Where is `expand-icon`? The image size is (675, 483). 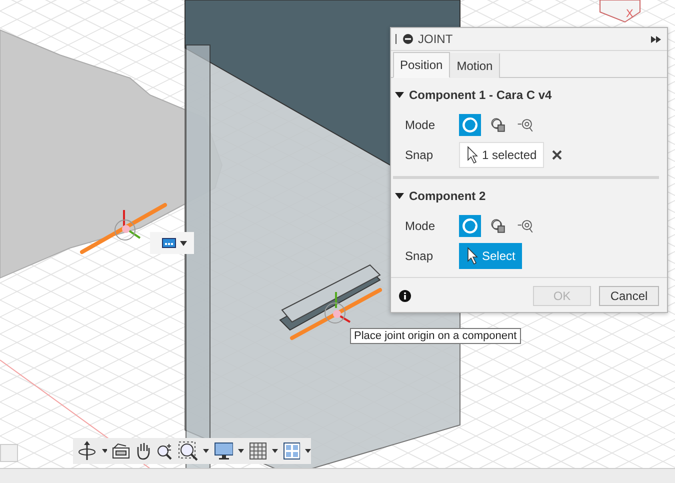
expand-icon is located at coordinates (656, 39).